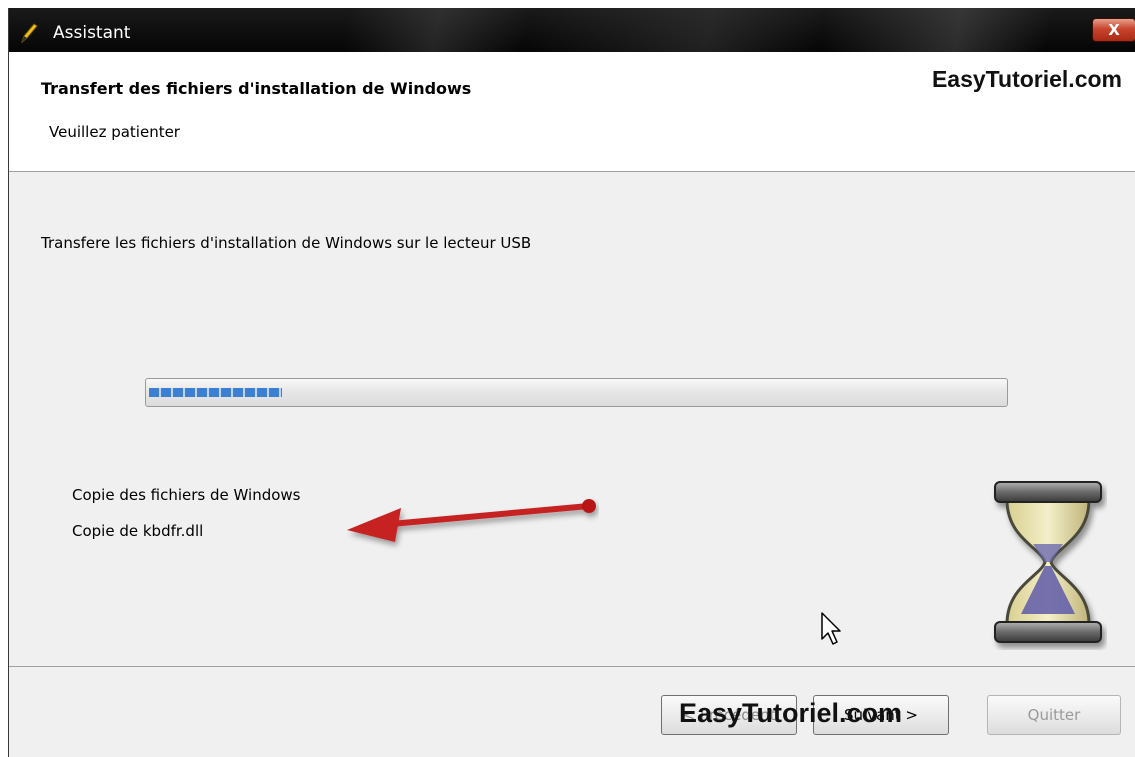  I want to click on title-bar: Assistant X, so click(572, 30).